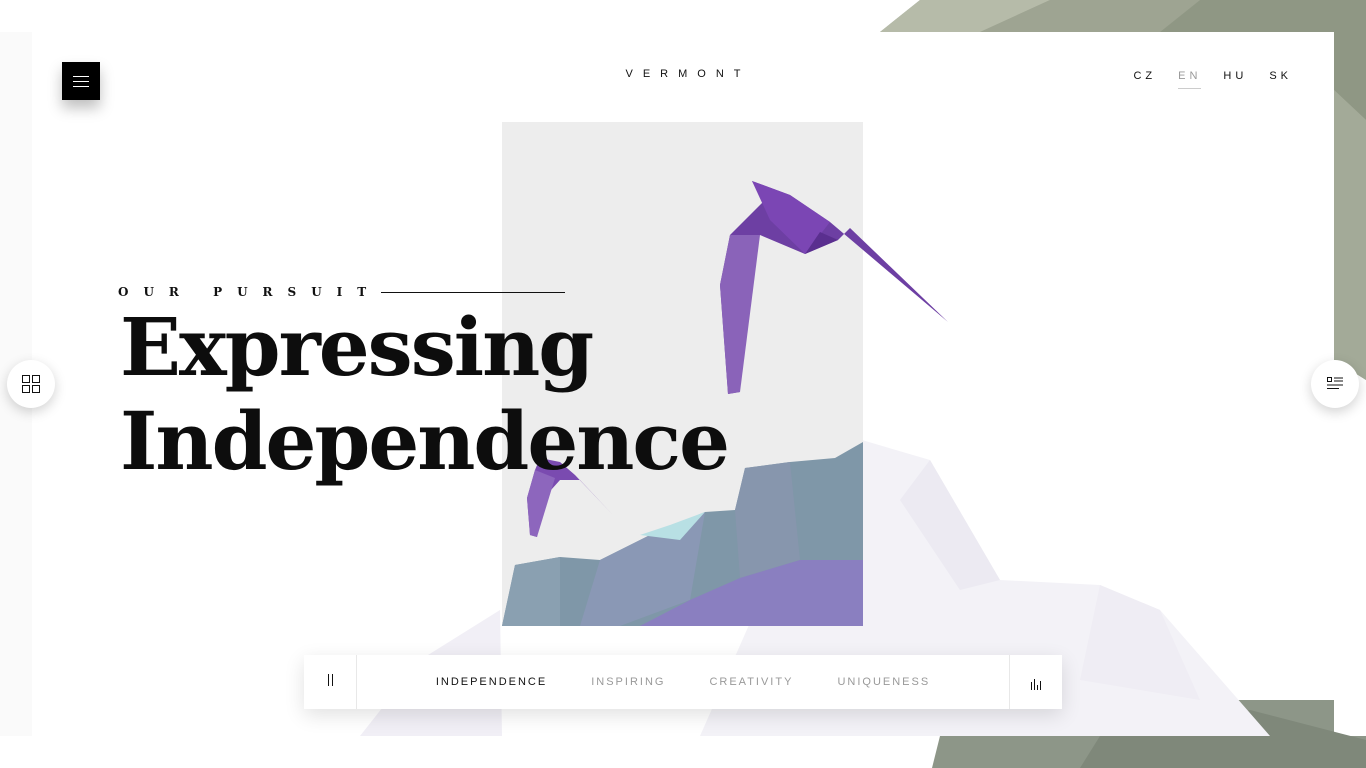 Image resolution: width=1366 pixels, height=768 pixels. I want to click on lang-cz: CZ, so click(1144, 79).